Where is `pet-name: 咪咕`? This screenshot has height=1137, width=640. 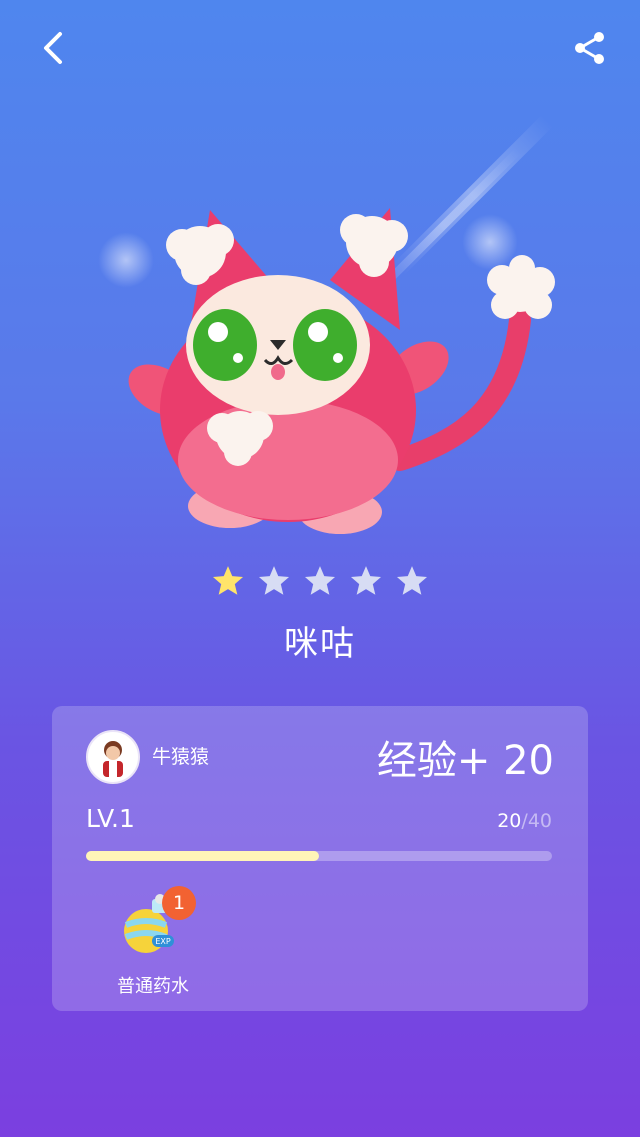 pet-name: 咪咕 is located at coordinates (320, 644).